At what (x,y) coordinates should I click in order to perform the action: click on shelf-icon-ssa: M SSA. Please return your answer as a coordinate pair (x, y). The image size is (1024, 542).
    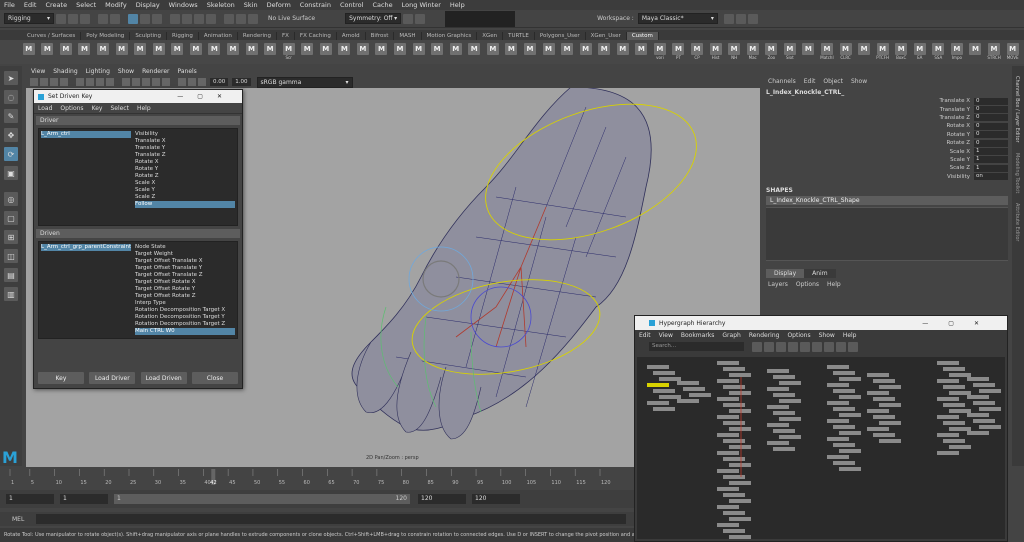
    Looking at the image, I should click on (939, 52).